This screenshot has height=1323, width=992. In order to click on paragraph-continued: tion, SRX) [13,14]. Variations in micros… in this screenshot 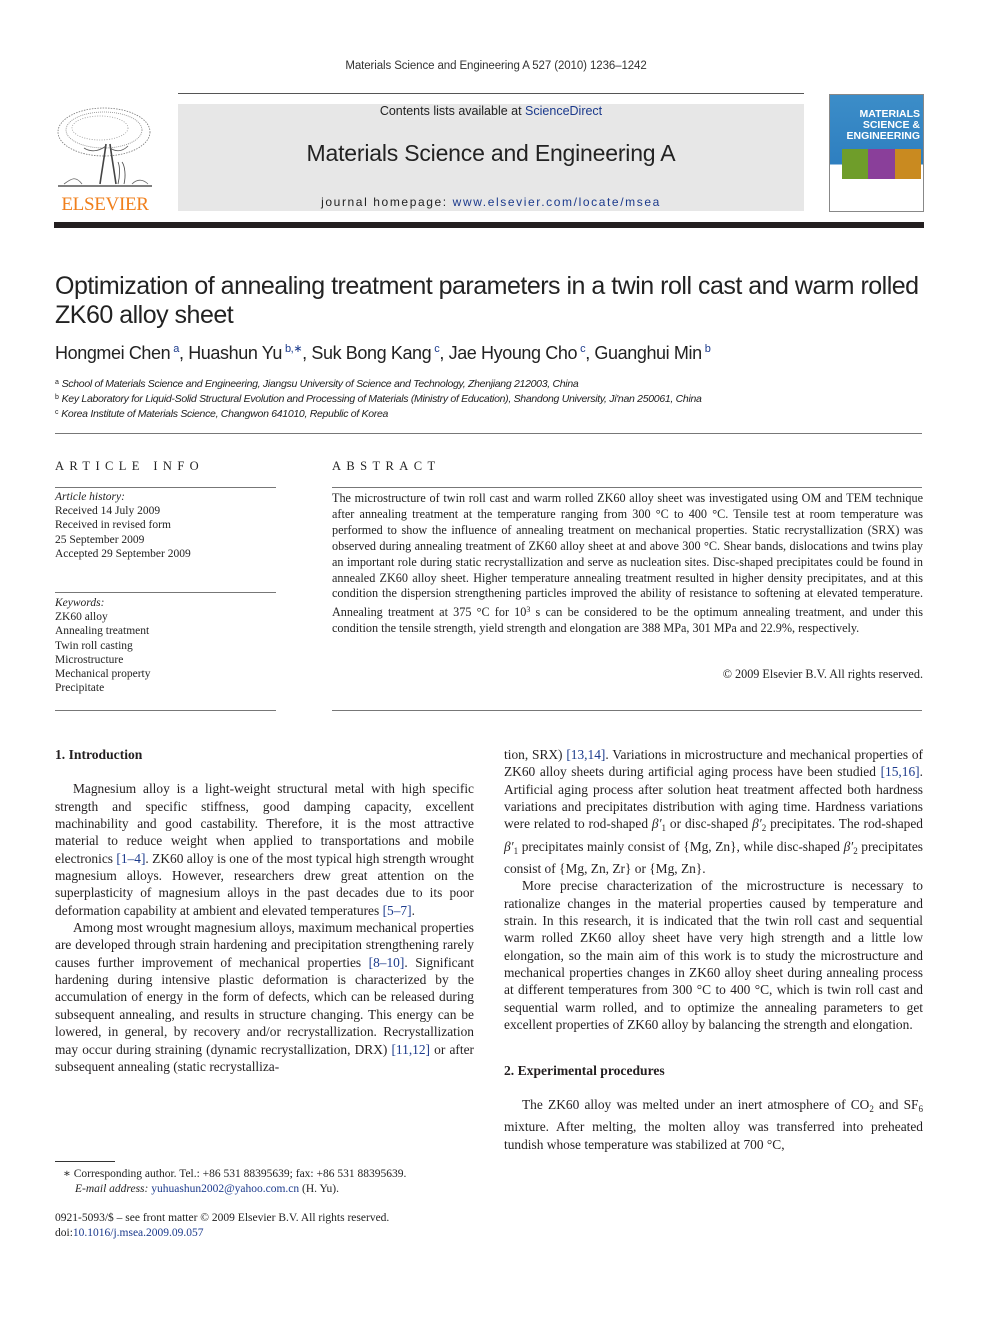, I will do `click(713, 811)`.